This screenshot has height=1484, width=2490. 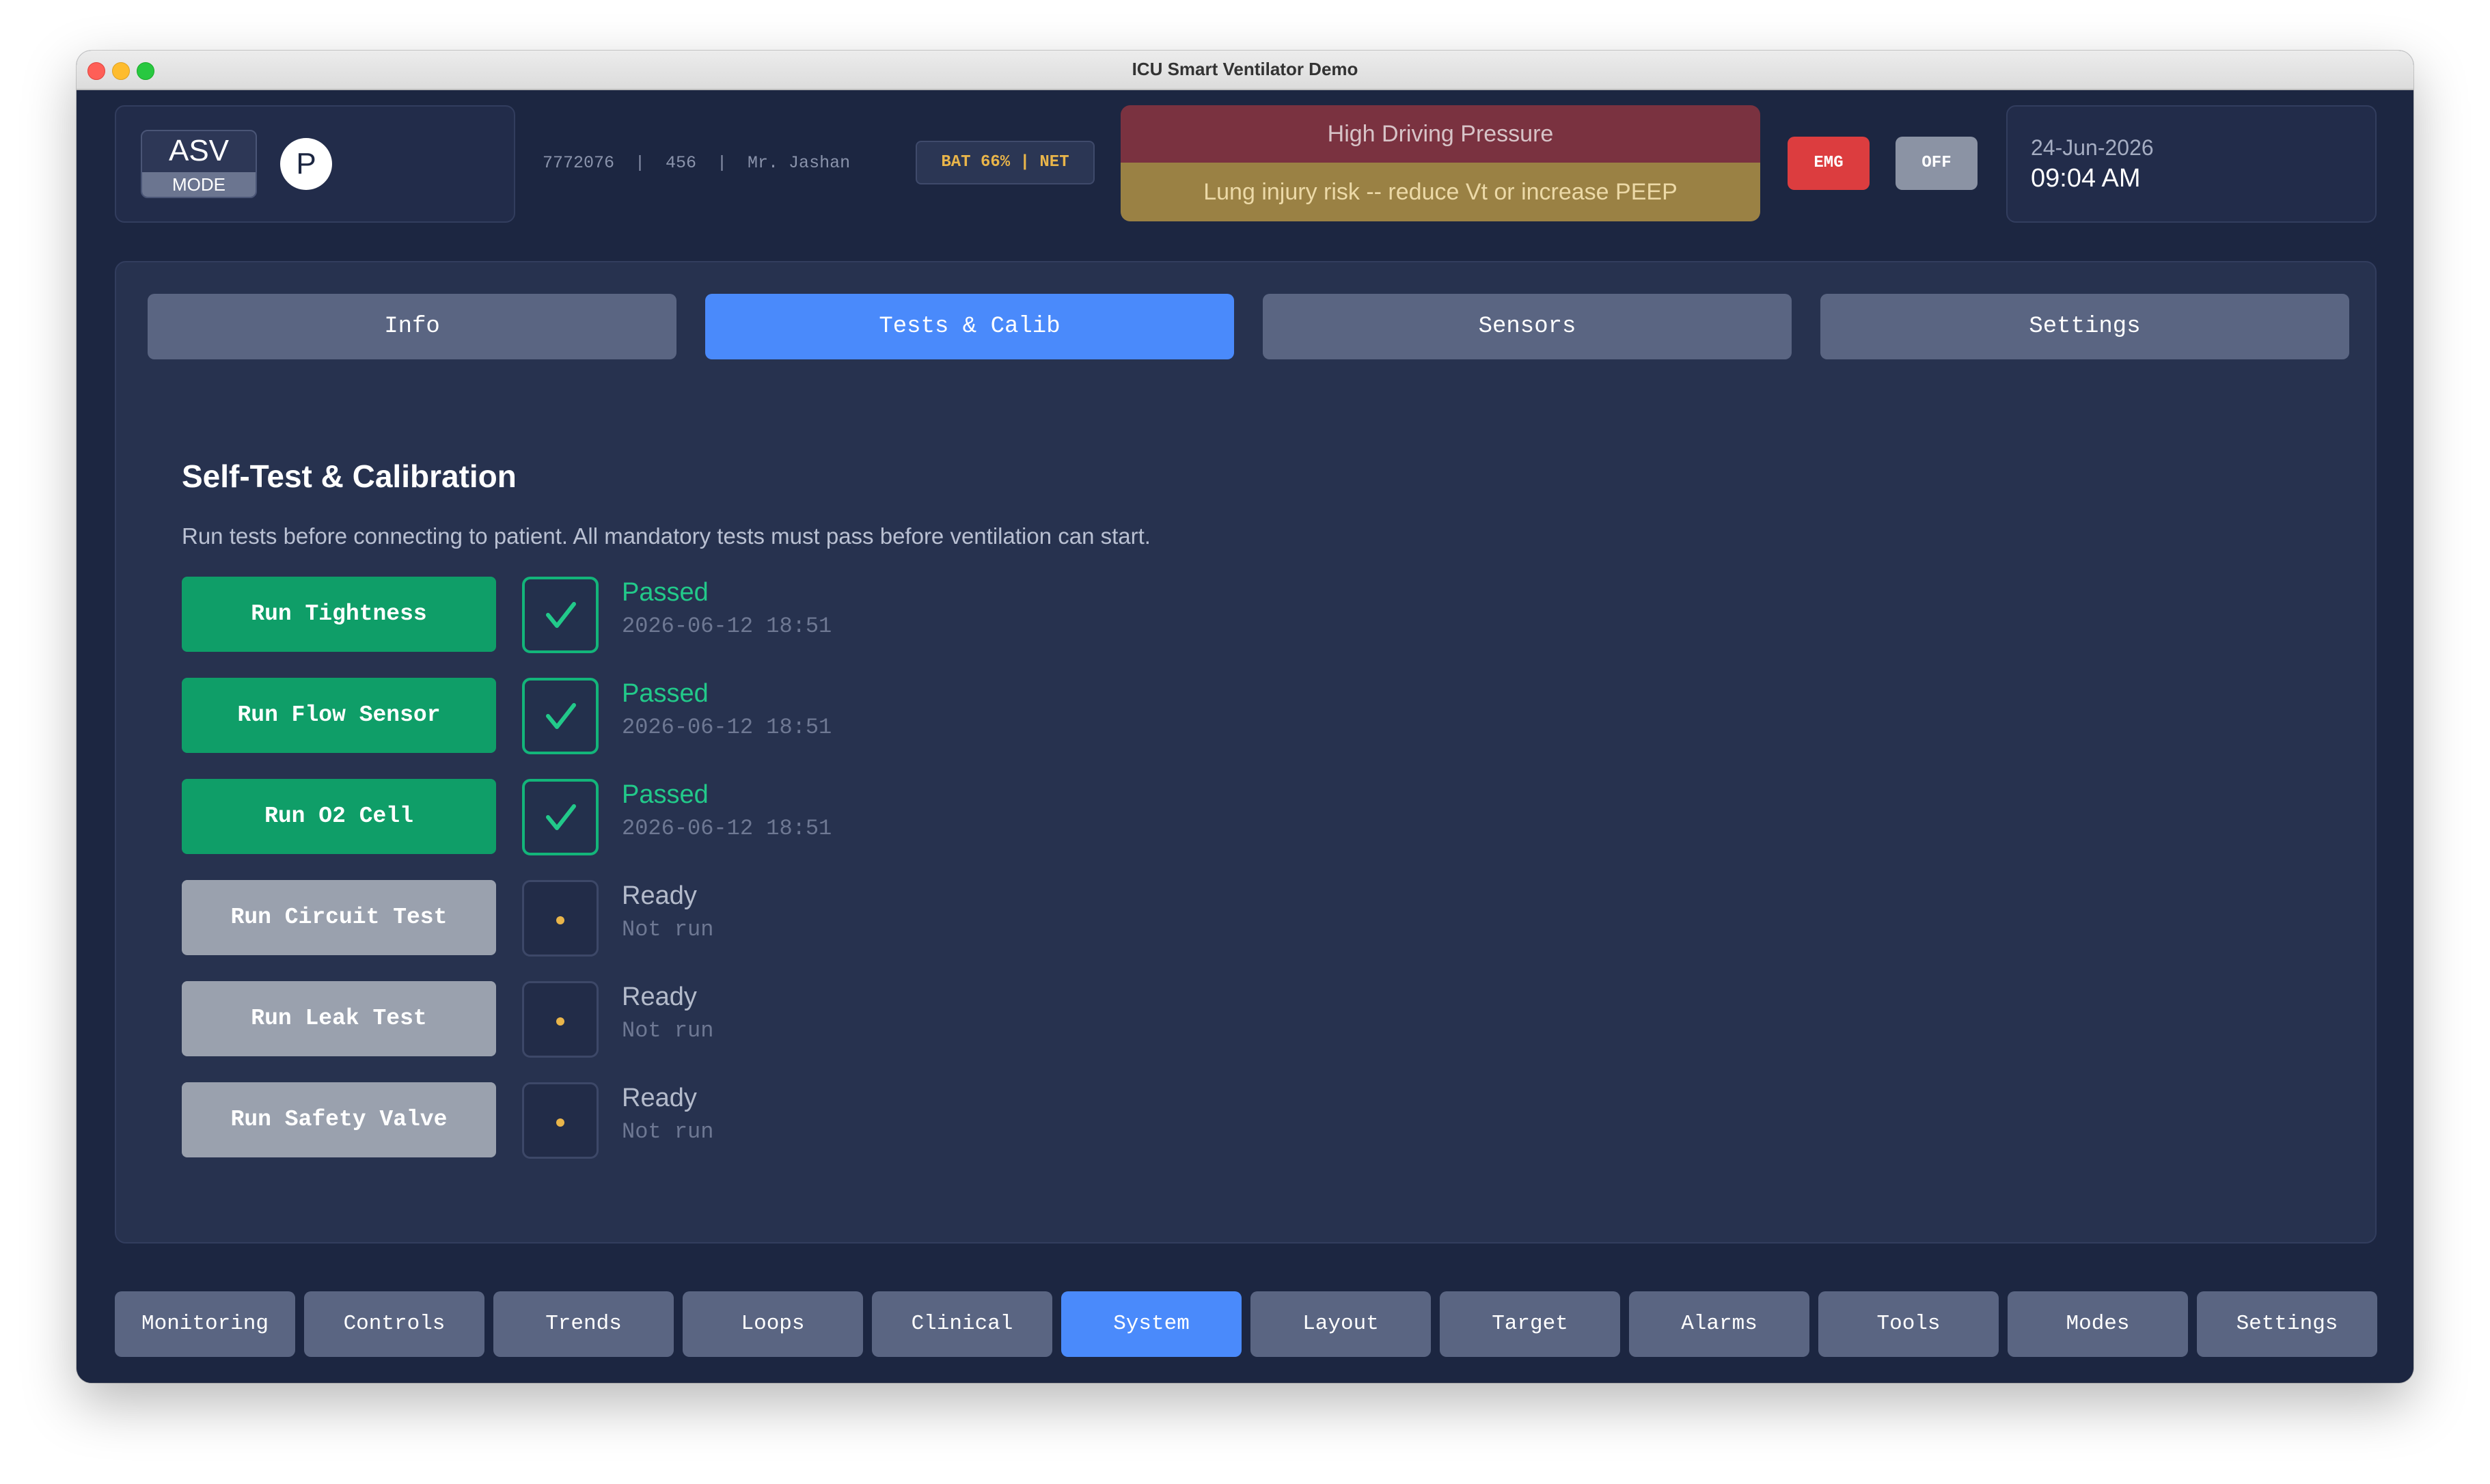 I want to click on datetime-card: 24-Jun-2026 09:04 AM, so click(x=2191, y=164).